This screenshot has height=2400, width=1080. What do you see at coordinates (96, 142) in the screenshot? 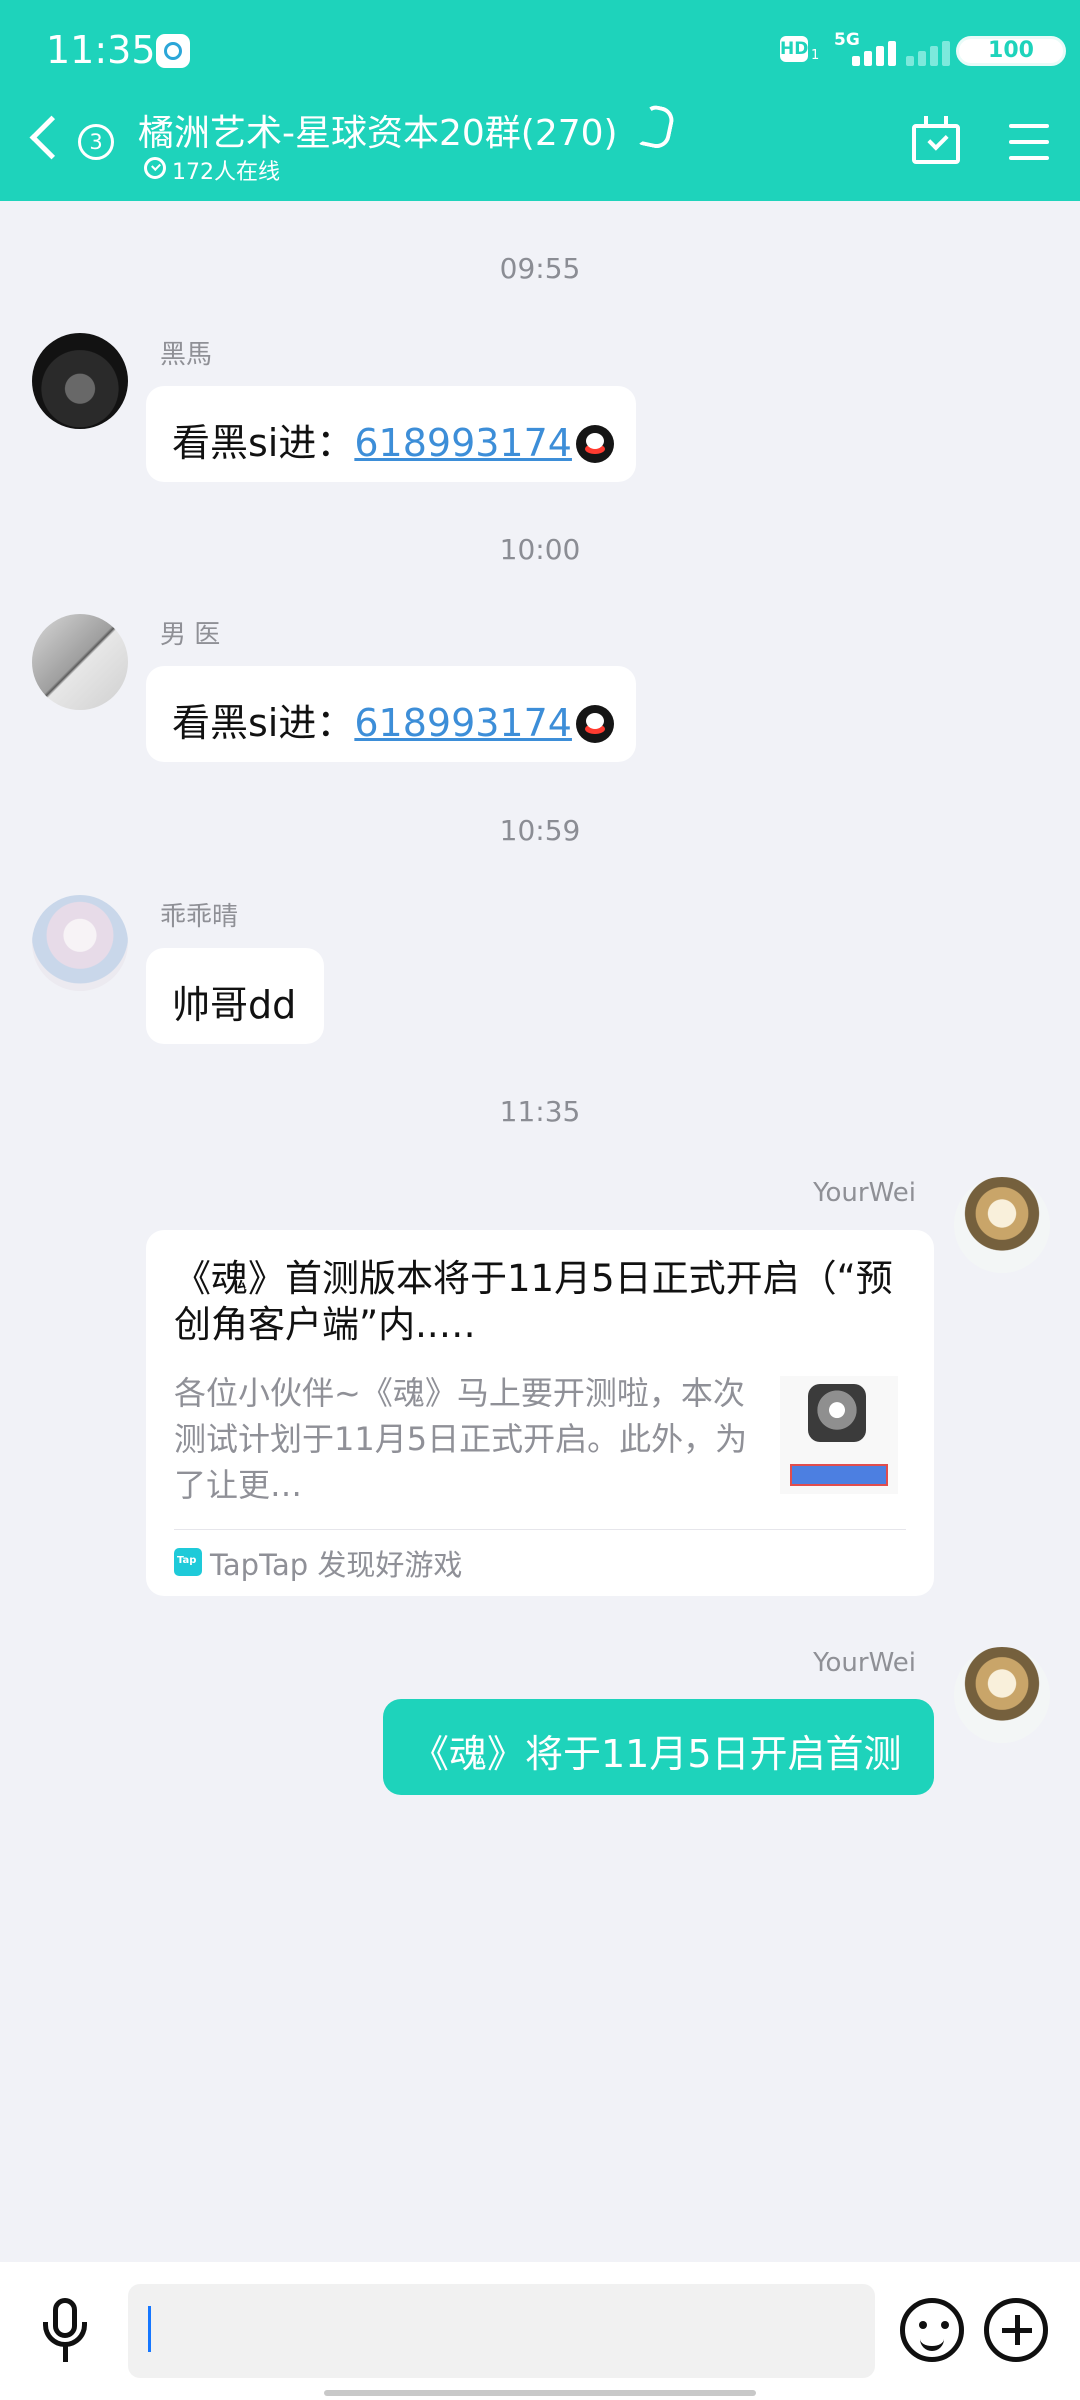
I see `back-unread-badge: 3` at bounding box center [96, 142].